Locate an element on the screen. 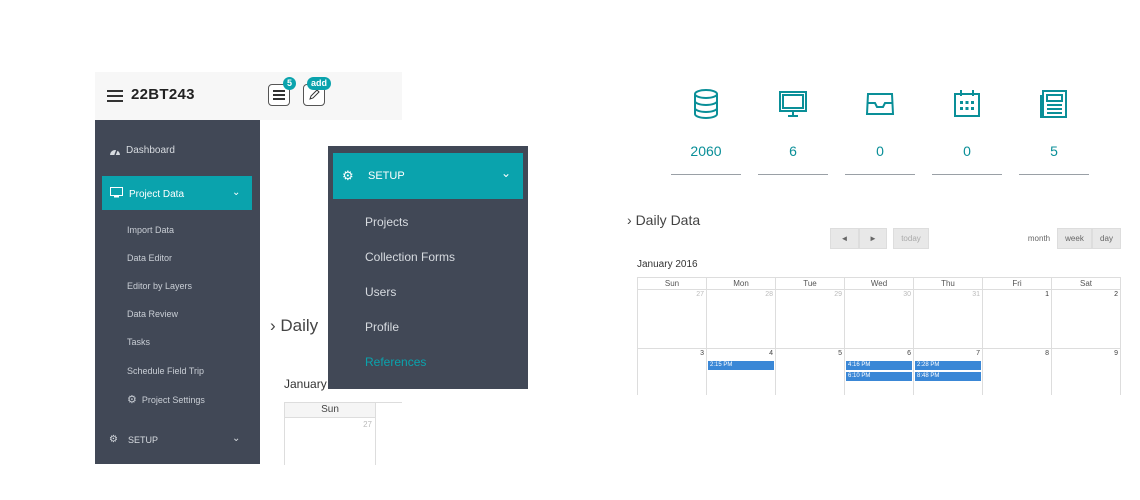 The width and height of the screenshot is (1140, 500). inbox-icon is located at coordinates (880, 104).